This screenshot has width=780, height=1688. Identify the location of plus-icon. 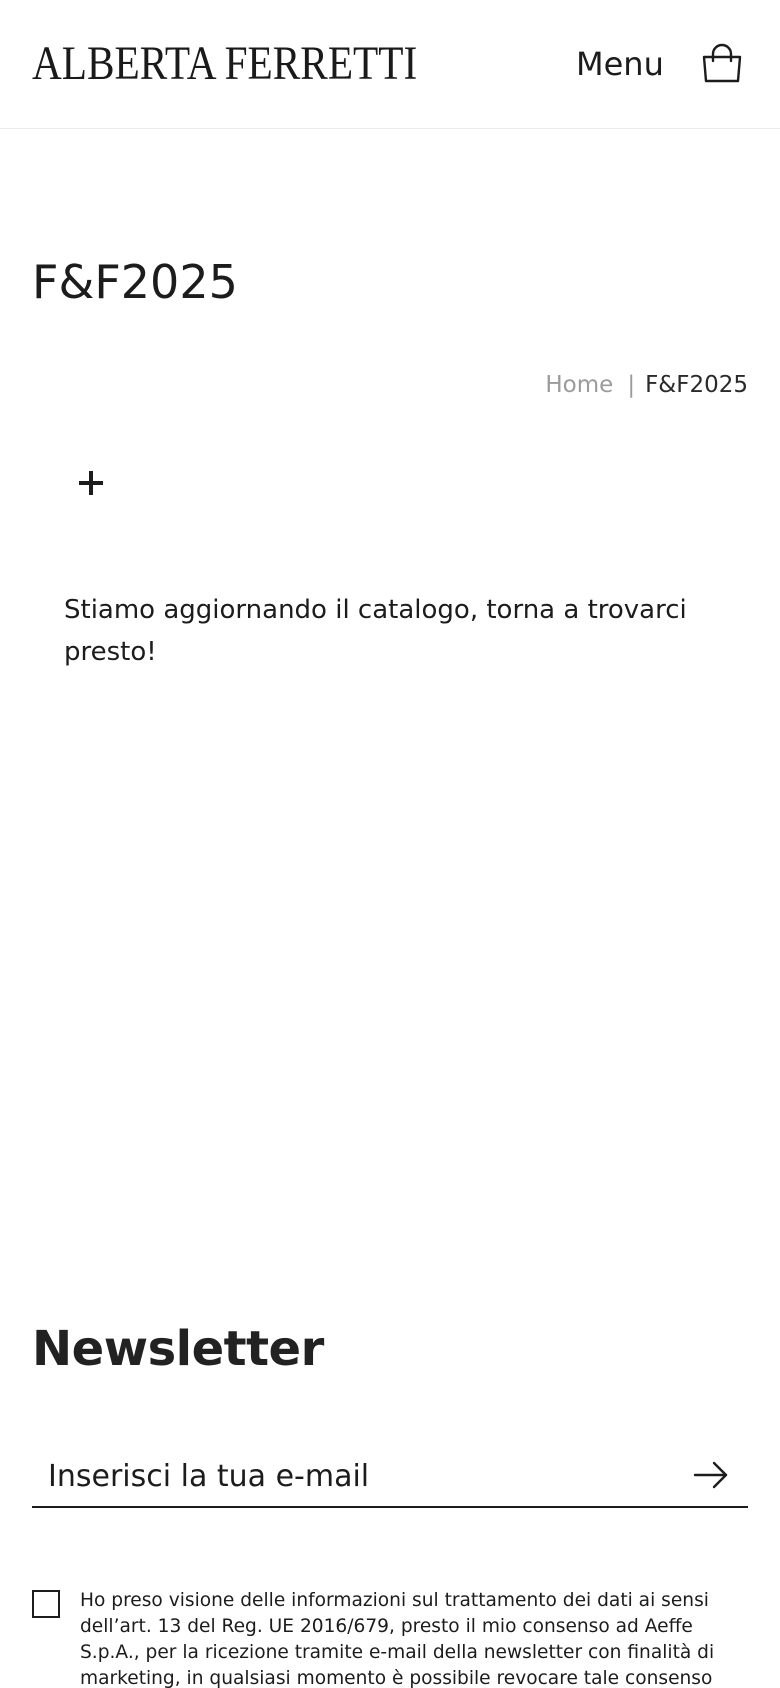
(91, 483).